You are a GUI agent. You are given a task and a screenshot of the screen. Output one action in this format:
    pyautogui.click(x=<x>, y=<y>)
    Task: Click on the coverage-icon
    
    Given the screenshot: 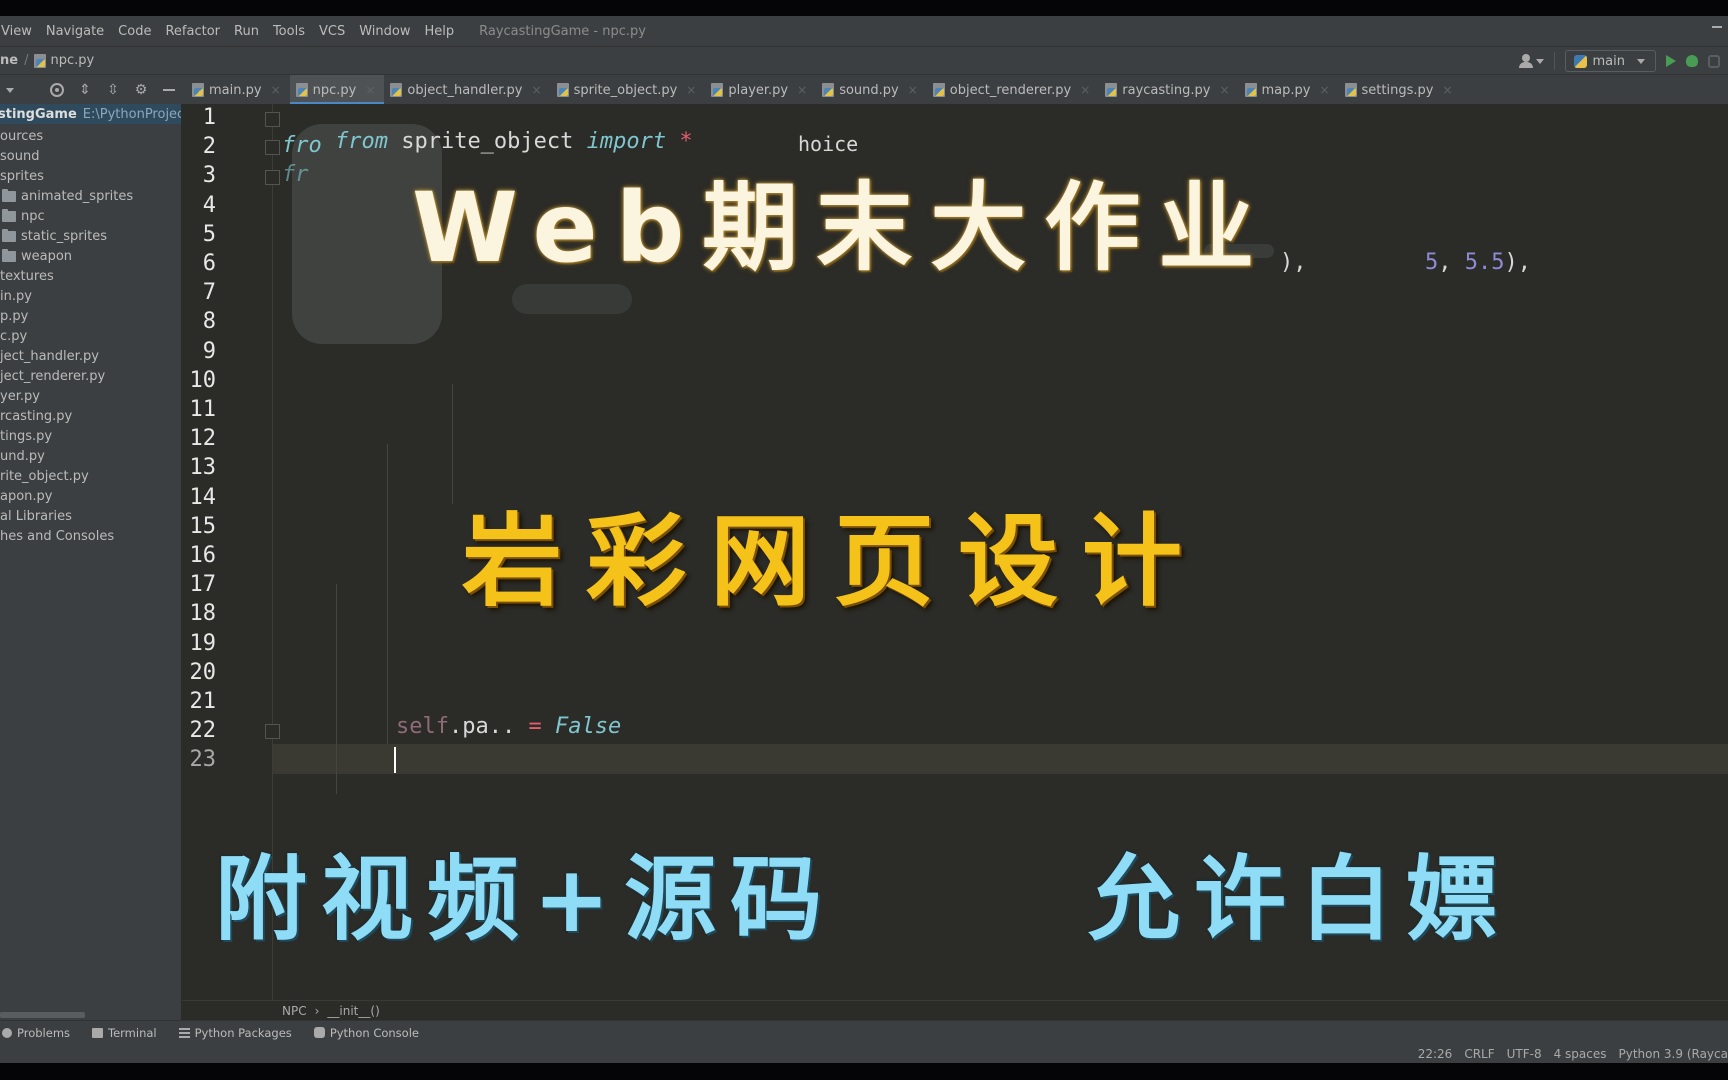 What is the action you would take?
    pyautogui.click(x=1714, y=61)
    